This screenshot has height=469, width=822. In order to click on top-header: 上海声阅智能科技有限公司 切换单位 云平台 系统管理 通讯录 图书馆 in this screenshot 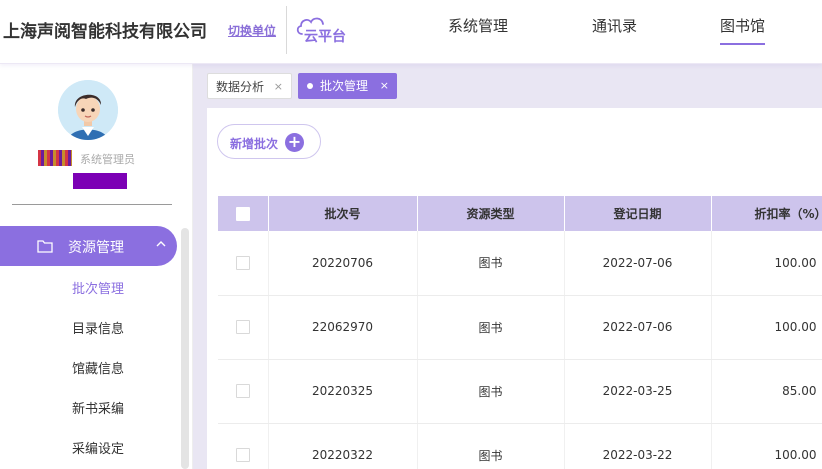, I will do `click(411, 32)`.